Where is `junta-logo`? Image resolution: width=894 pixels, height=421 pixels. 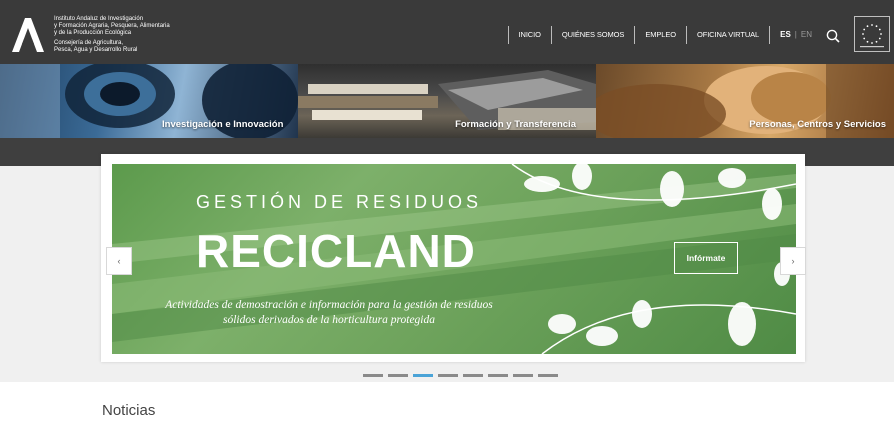
junta-logo is located at coordinates (28, 34).